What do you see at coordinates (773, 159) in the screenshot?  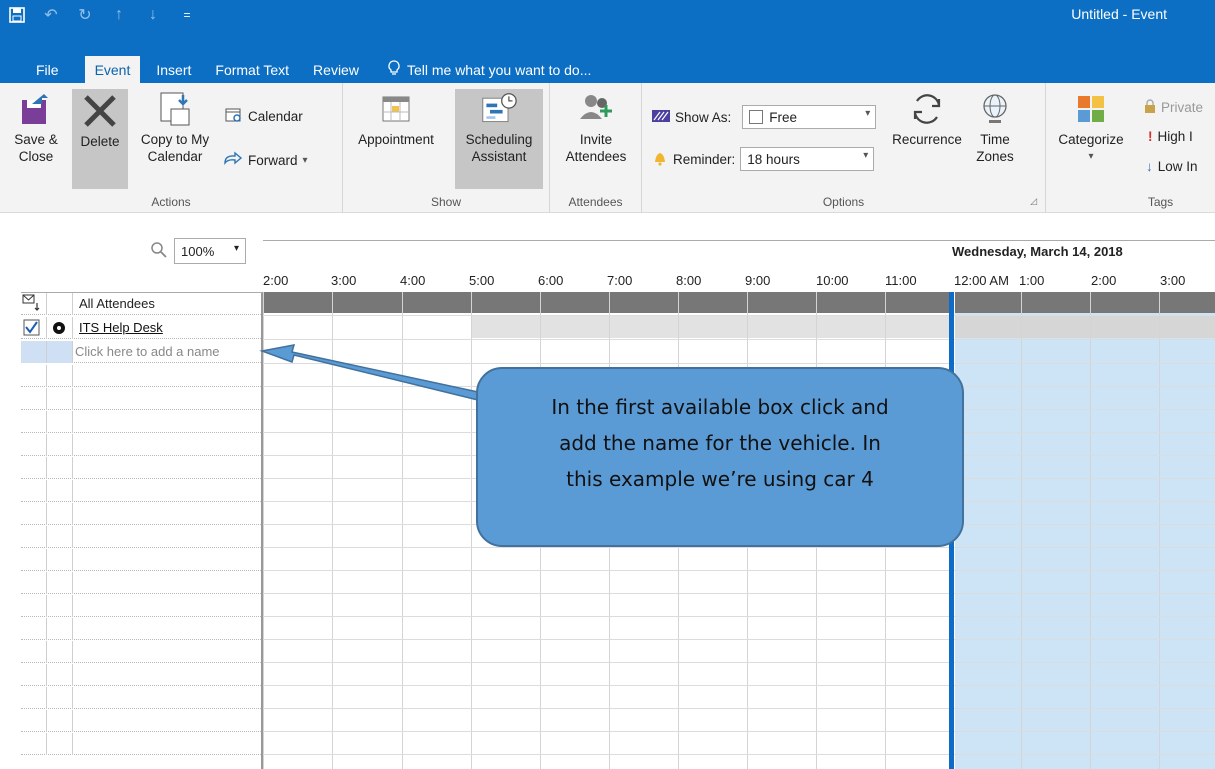 I see `reminder-value: 18 hours` at bounding box center [773, 159].